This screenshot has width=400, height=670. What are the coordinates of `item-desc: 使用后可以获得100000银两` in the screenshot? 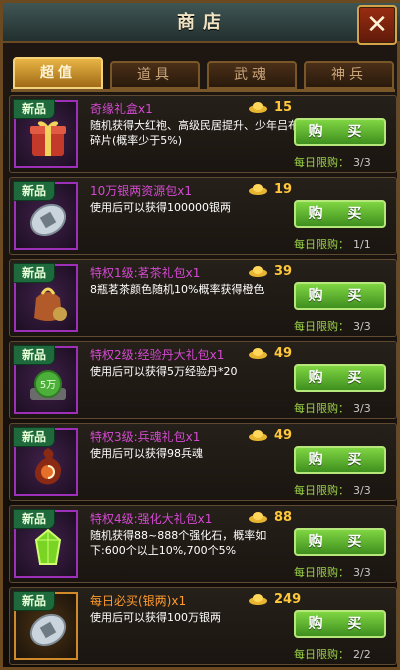 It's located at (160, 207).